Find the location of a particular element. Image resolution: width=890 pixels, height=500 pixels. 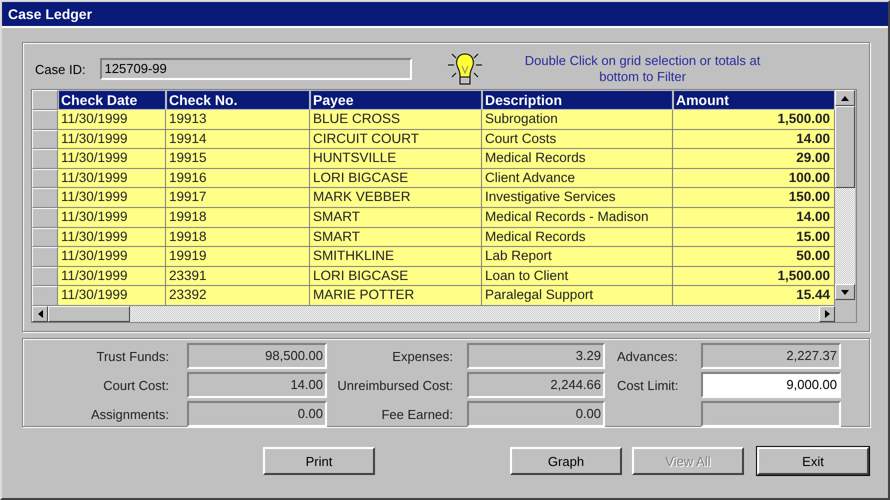

table-cell: MARIE POTTER is located at coordinates (396, 296).